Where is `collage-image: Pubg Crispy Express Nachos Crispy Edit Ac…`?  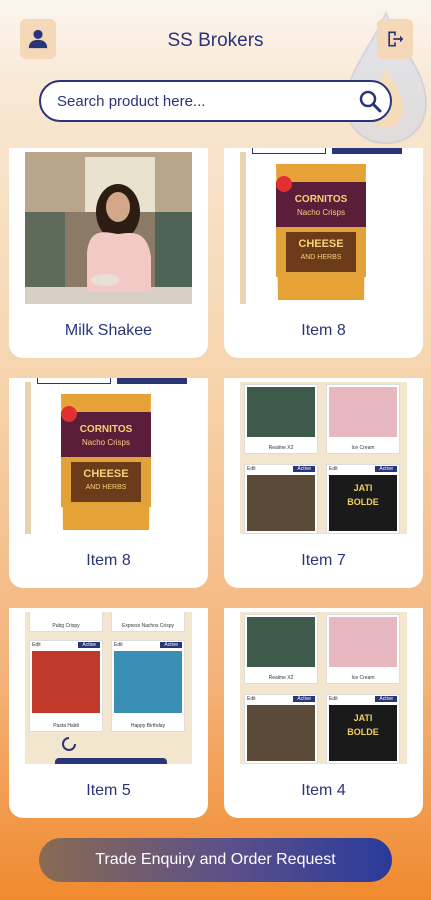 collage-image: Pubg Crispy Express Nachos Crispy Edit Ac… is located at coordinates (108, 688).